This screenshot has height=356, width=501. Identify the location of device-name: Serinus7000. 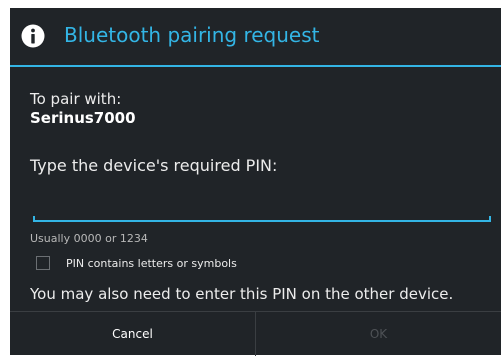
(83, 118).